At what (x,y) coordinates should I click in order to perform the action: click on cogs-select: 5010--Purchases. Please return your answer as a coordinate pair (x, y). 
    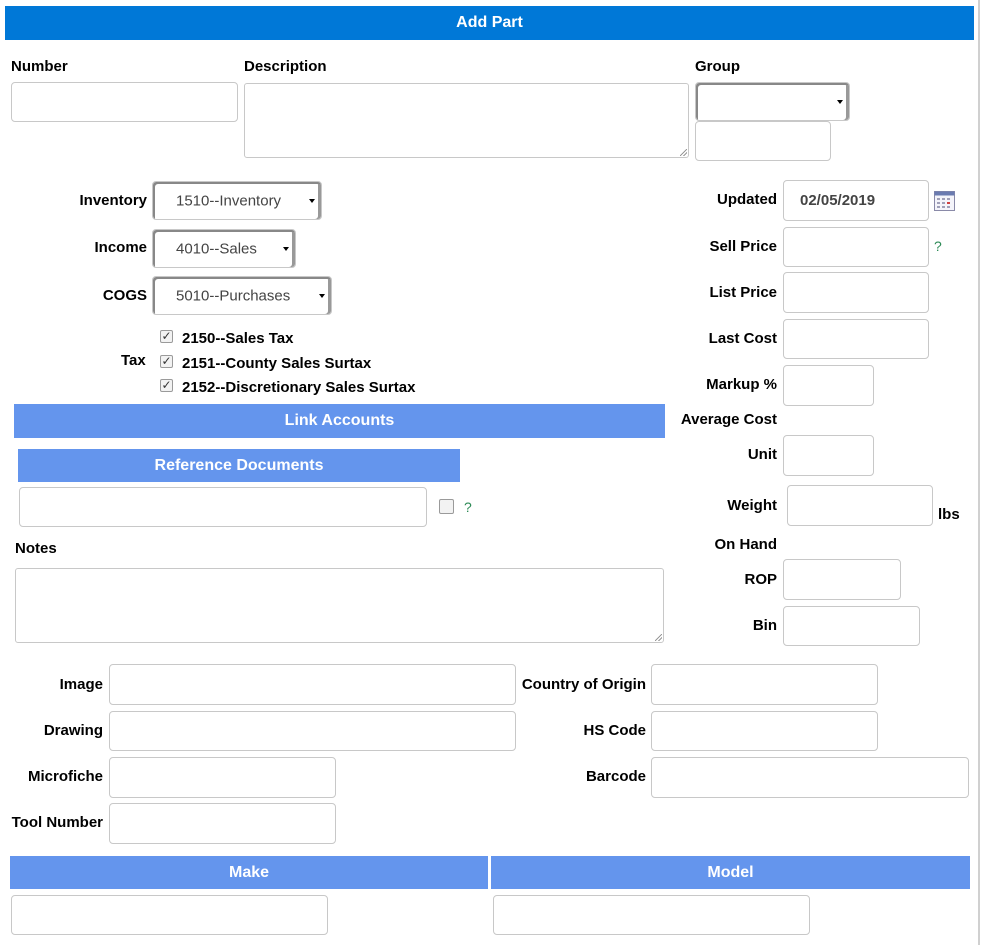
    Looking at the image, I should click on (242, 295).